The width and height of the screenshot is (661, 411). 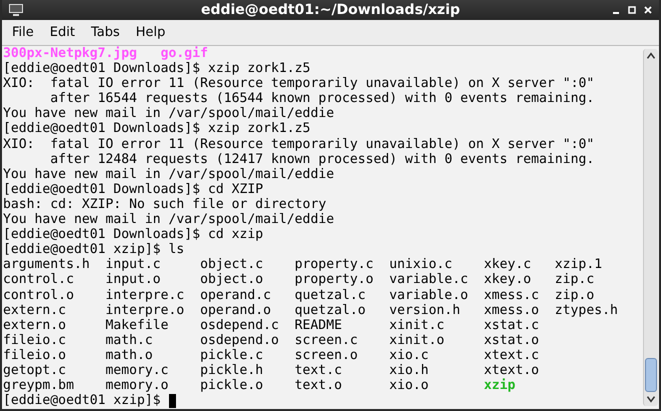 What do you see at coordinates (500, 386) in the screenshot?
I see `file-name: xzip` at bounding box center [500, 386].